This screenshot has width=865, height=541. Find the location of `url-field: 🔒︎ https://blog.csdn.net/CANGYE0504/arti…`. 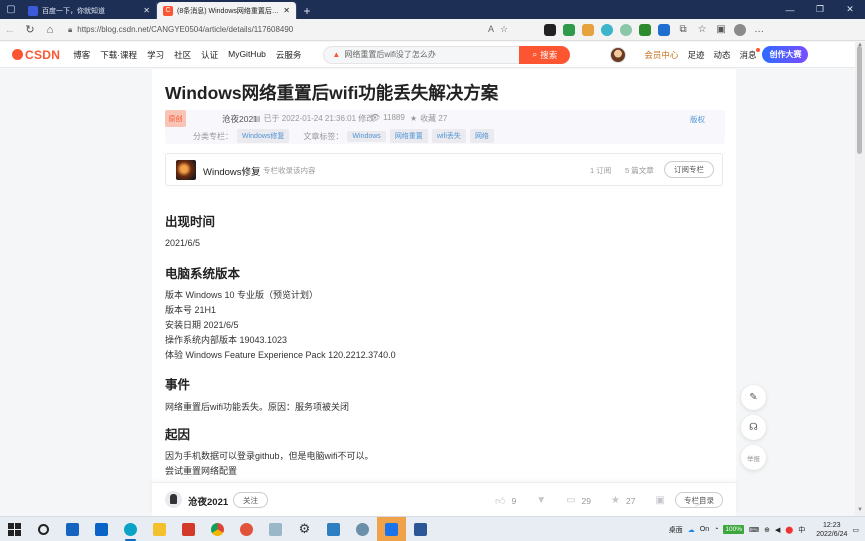

url-field: 🔒︎ https://blog.csdn.net/CANGYE0504/arti… is located at coordinates (274, 30).